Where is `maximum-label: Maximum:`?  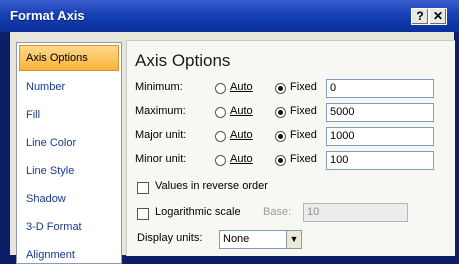
maximum-label: Maximum: is located at coordinates (160, 111).